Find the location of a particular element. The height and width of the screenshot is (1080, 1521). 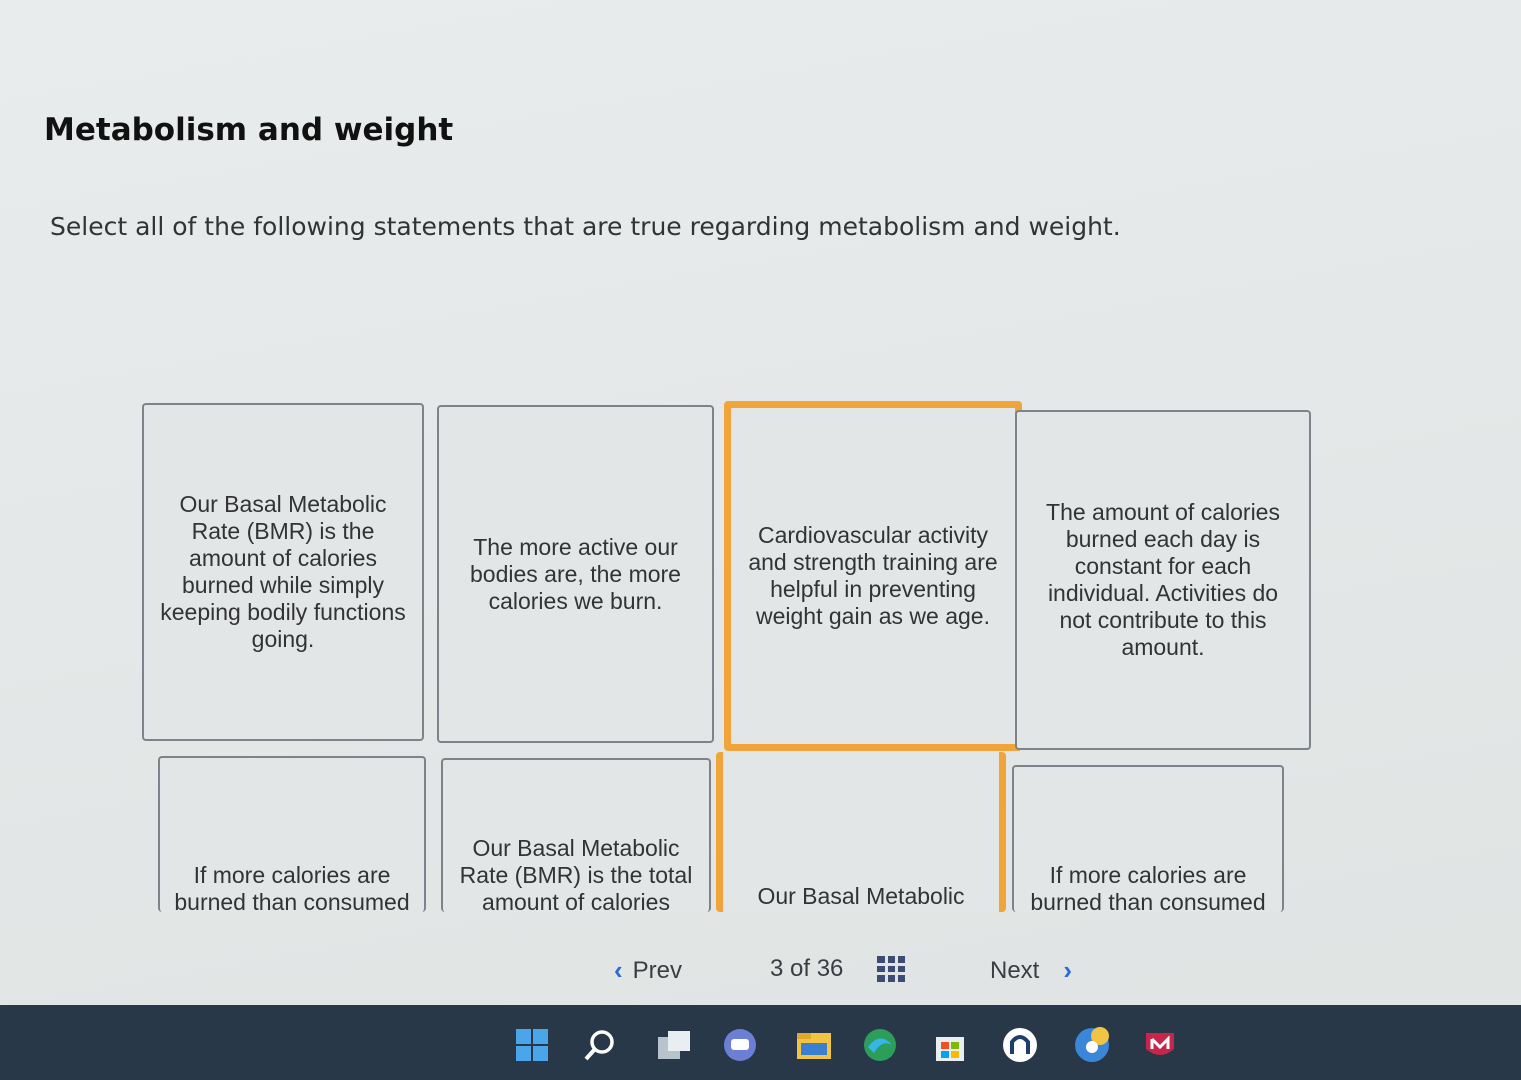

grid-icon is located at coordinates (891, 969).